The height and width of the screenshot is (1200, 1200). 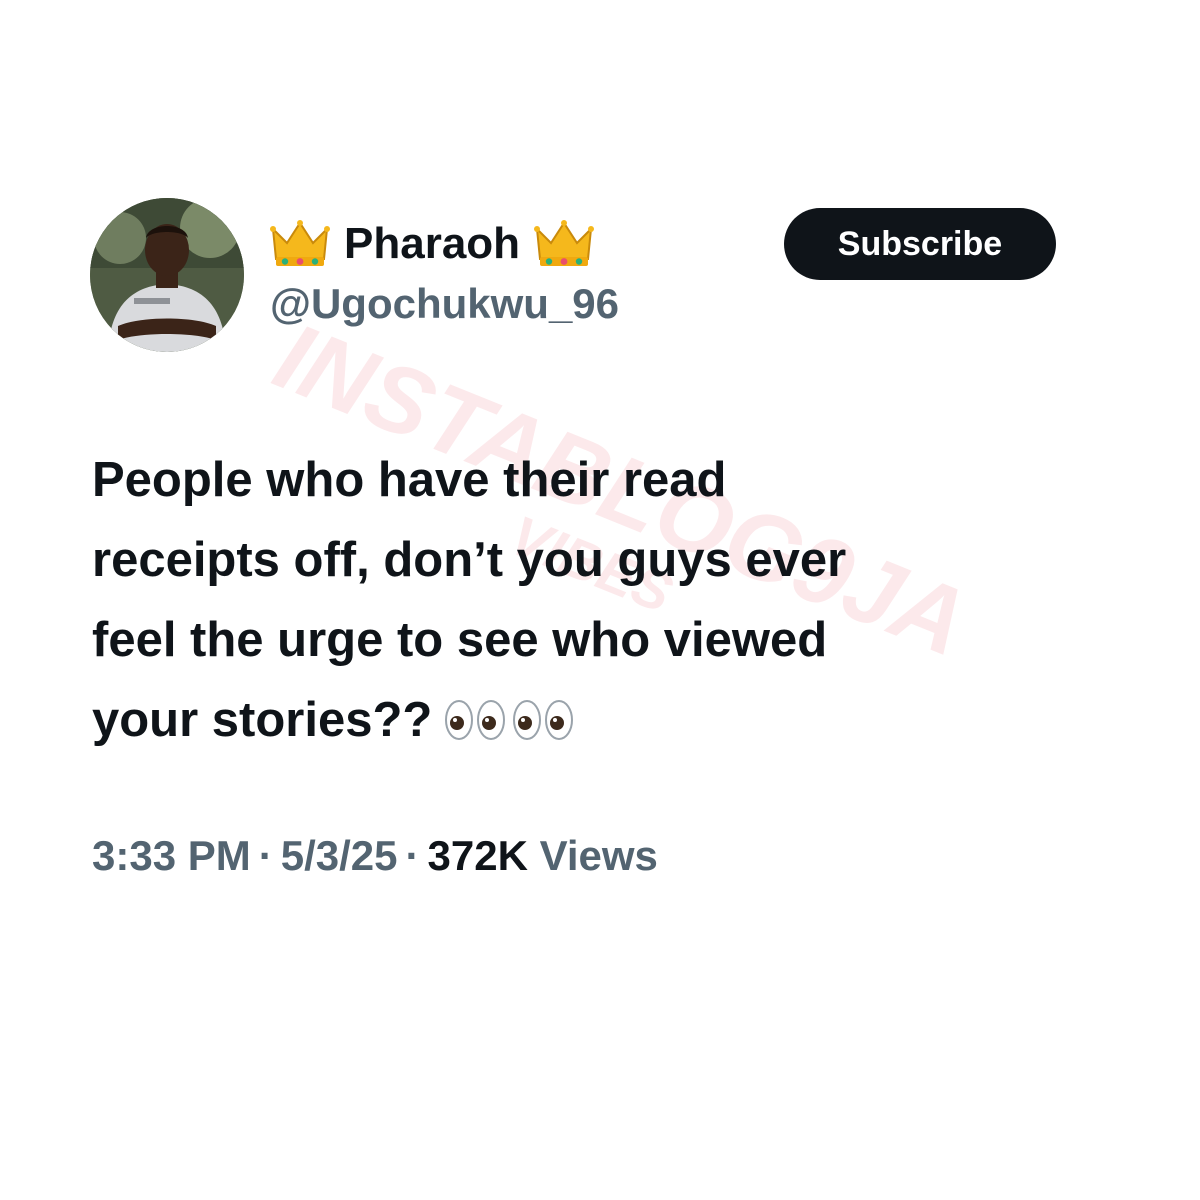 I want to click on tweet-line-last: your stories??, so click(x=592, y=720).